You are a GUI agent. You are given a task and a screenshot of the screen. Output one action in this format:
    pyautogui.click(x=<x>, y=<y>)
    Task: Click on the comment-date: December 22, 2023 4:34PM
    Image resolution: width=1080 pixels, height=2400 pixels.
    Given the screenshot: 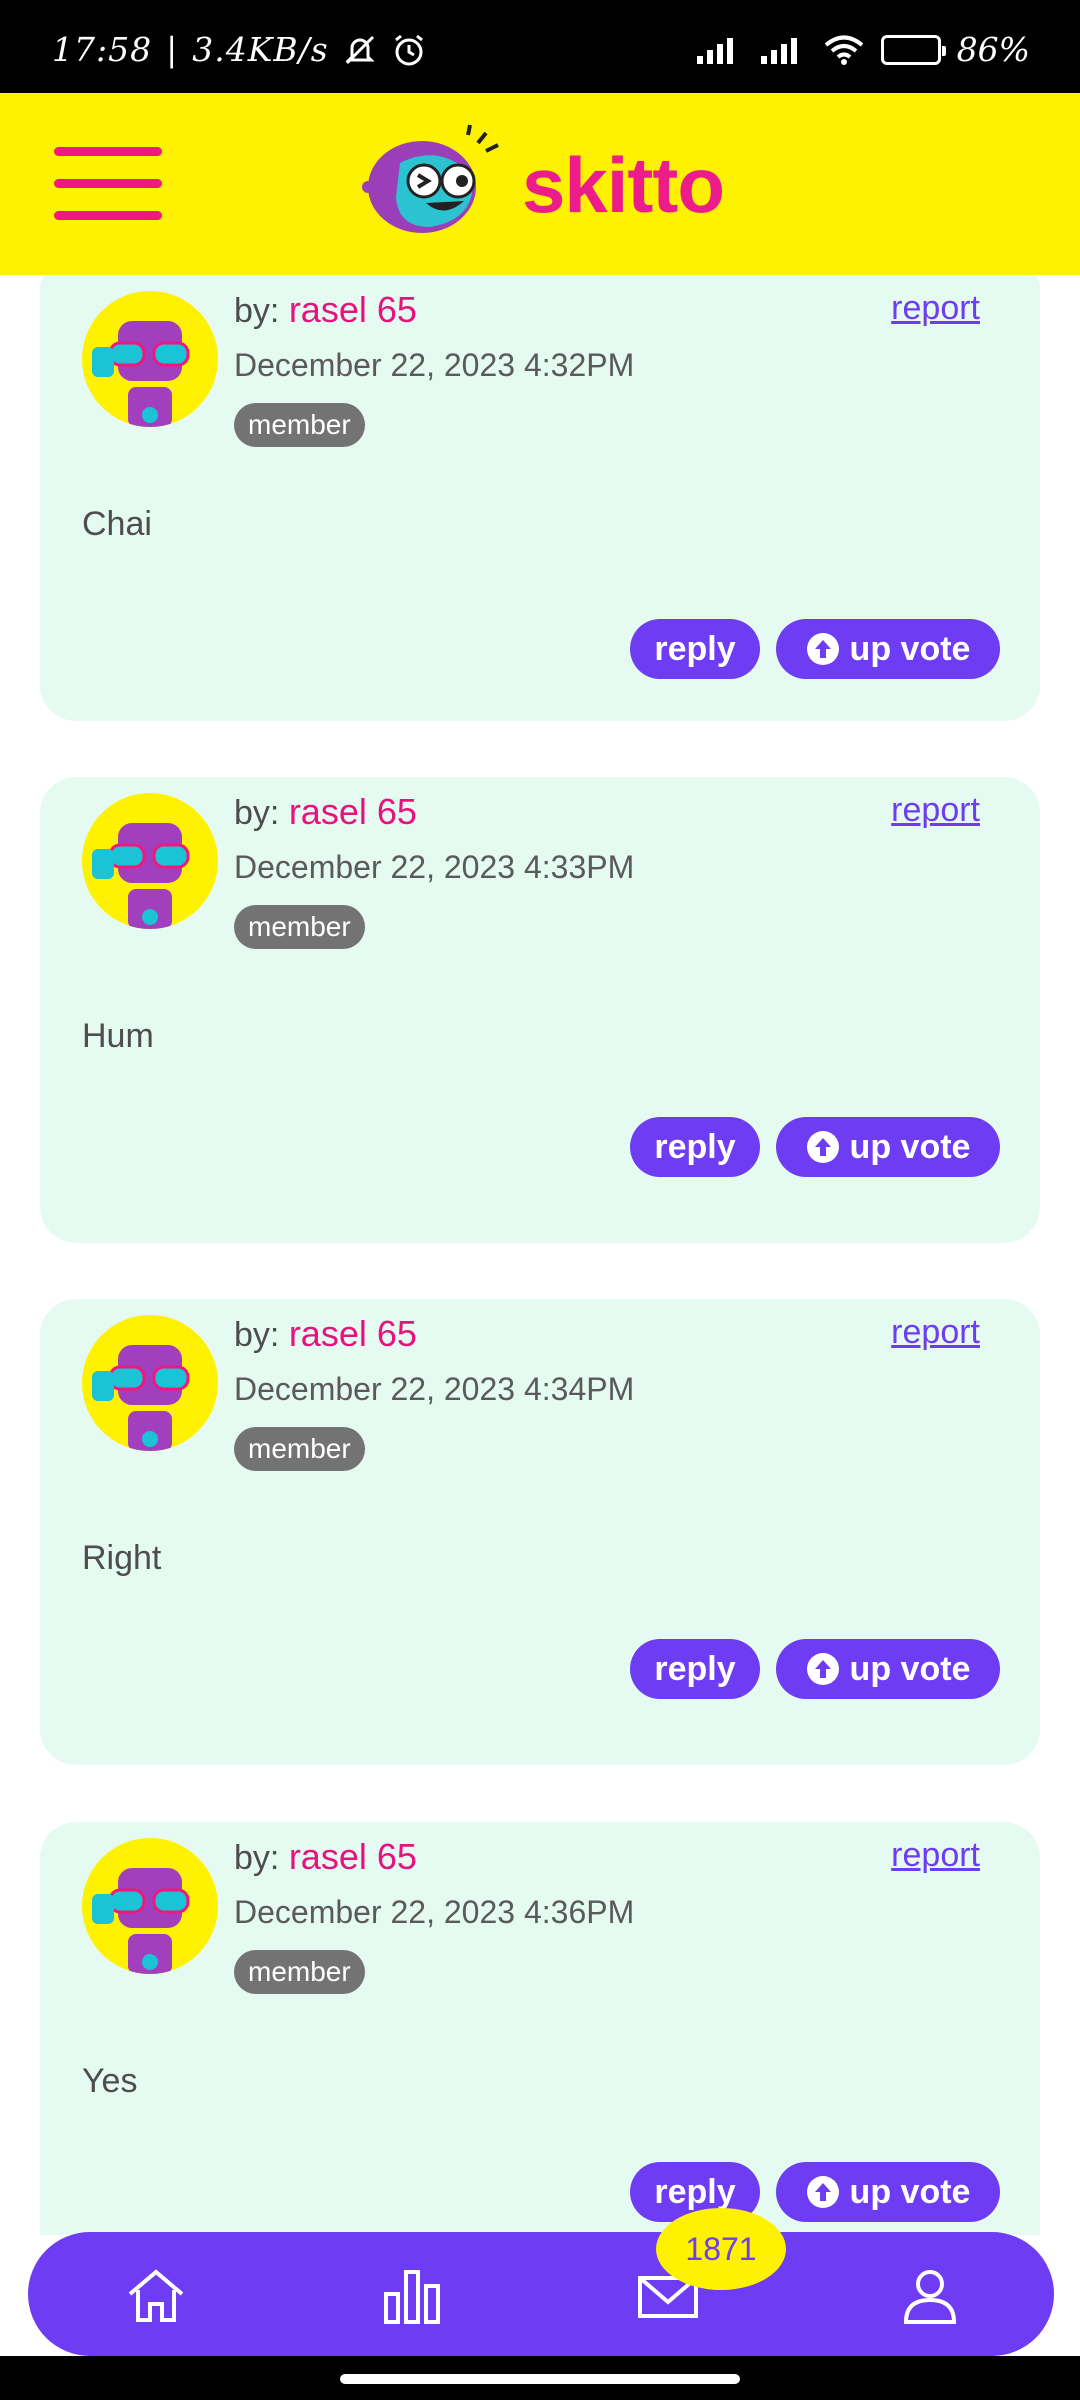 What is the action you would take?
    pyautogui.click(x=434, y=1389)
    